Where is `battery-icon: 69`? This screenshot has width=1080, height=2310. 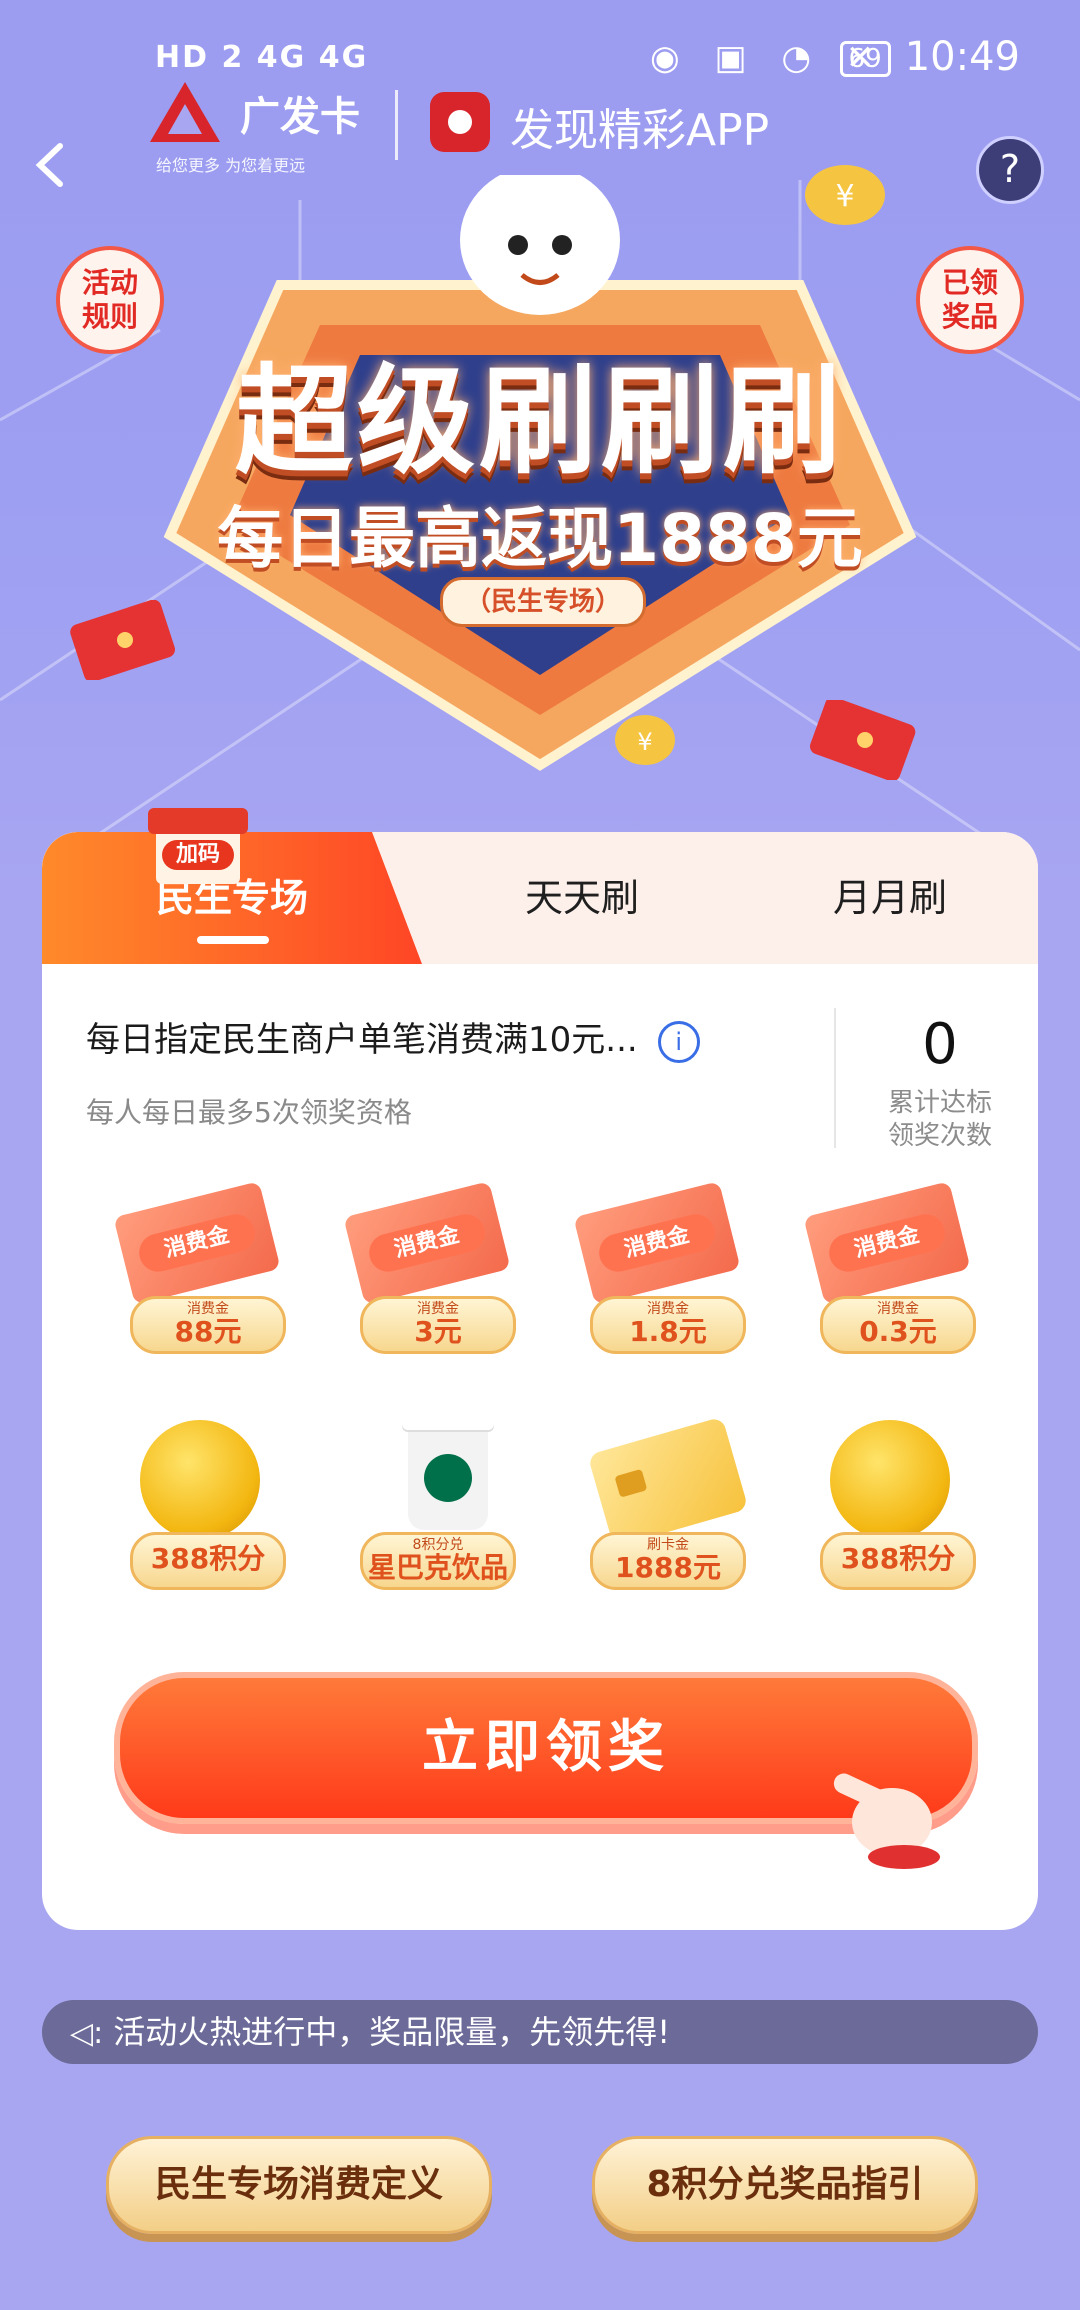 battery-icon: 69 is located at coordinates (865, 59).